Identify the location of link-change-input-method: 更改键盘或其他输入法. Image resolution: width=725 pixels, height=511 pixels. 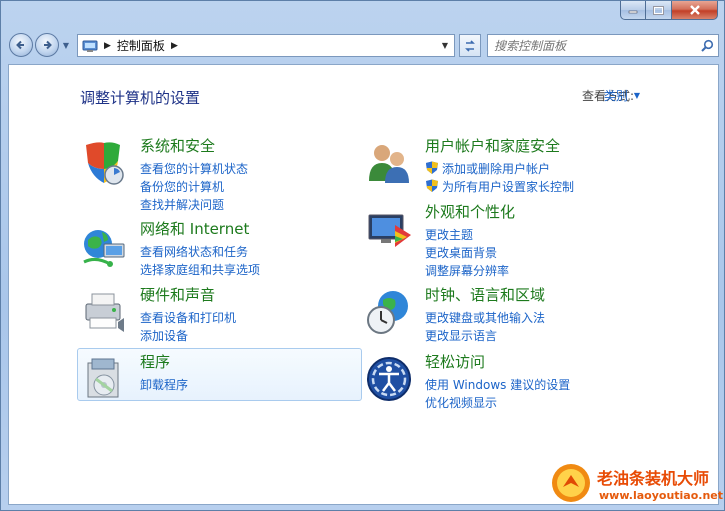
(485, 317).